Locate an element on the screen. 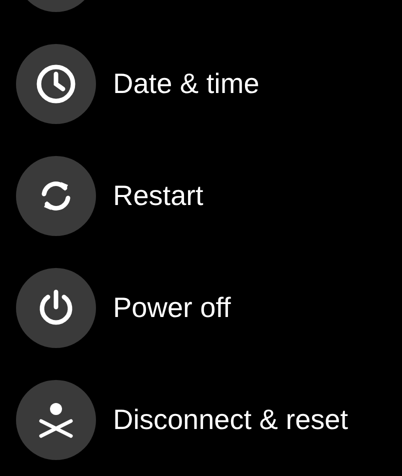 This screenshot has width=402, height=476. menu-item: Power off is located at coordinates (172, 308).